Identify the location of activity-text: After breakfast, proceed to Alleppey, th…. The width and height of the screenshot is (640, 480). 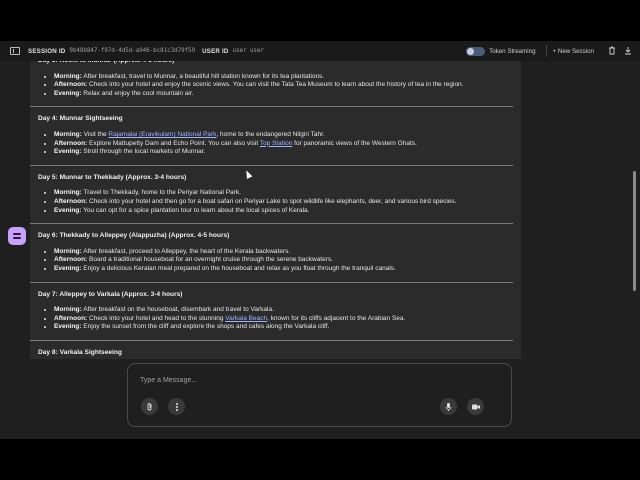
(186, 251).